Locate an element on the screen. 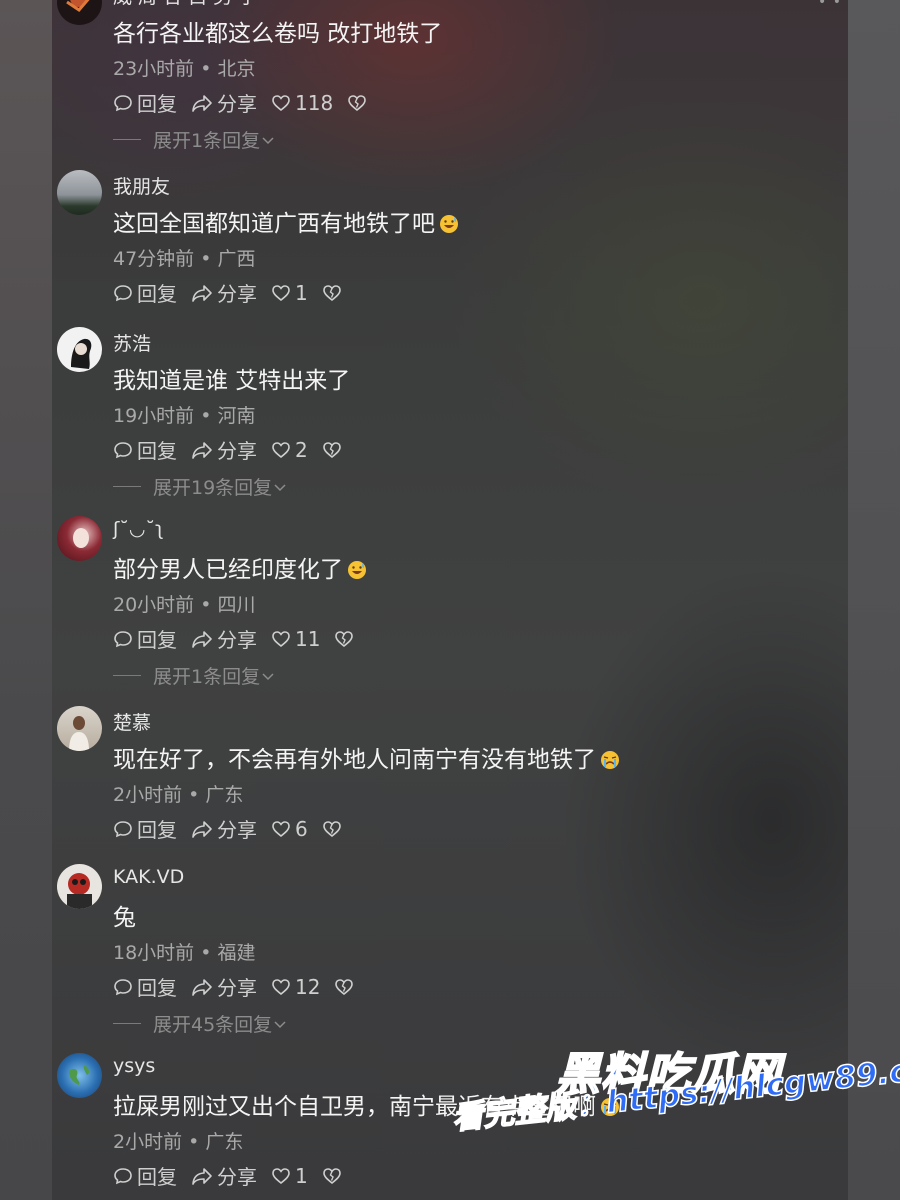 Image resolution: width=900 pixels, height=1200 pixels. comment-actions: 回复 分享 11 is located at coordinates (242, 638).